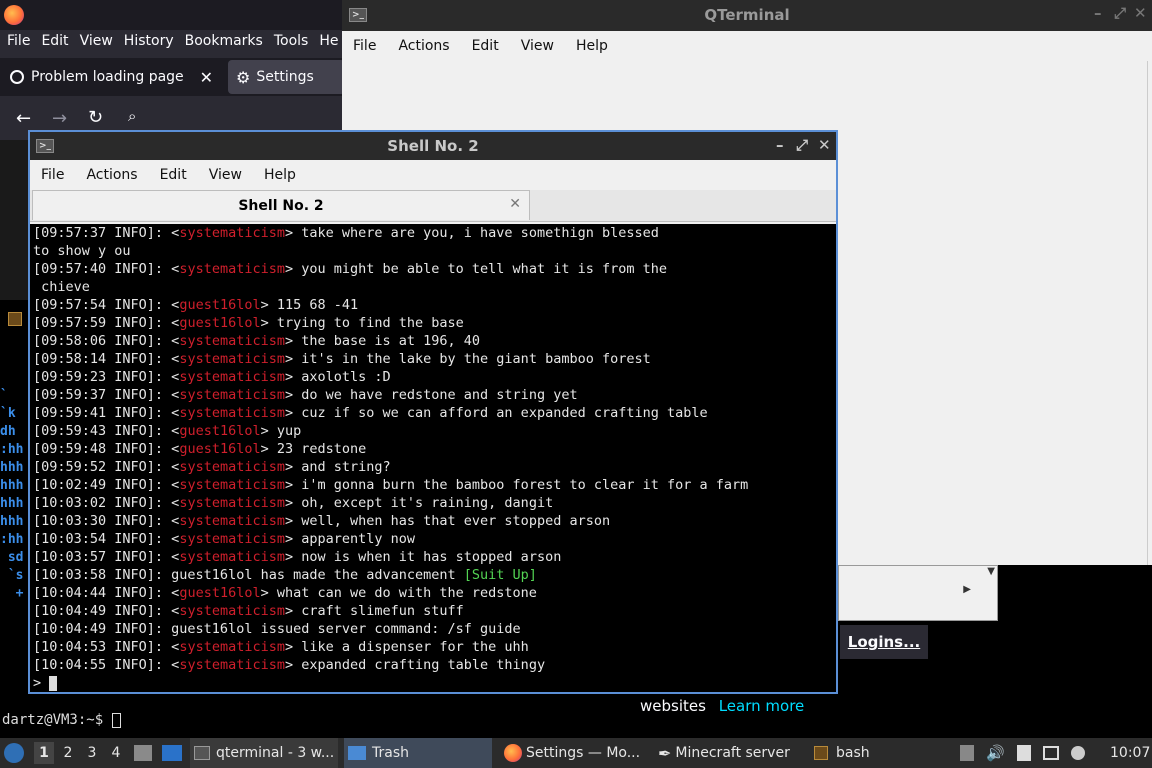 The image size is (1152, 768). What do you see at coordinates (106, 449) in the screenshot?
I see `log-prefix: [09:59:48 INFO]: <` at bounding box center [106, 449].